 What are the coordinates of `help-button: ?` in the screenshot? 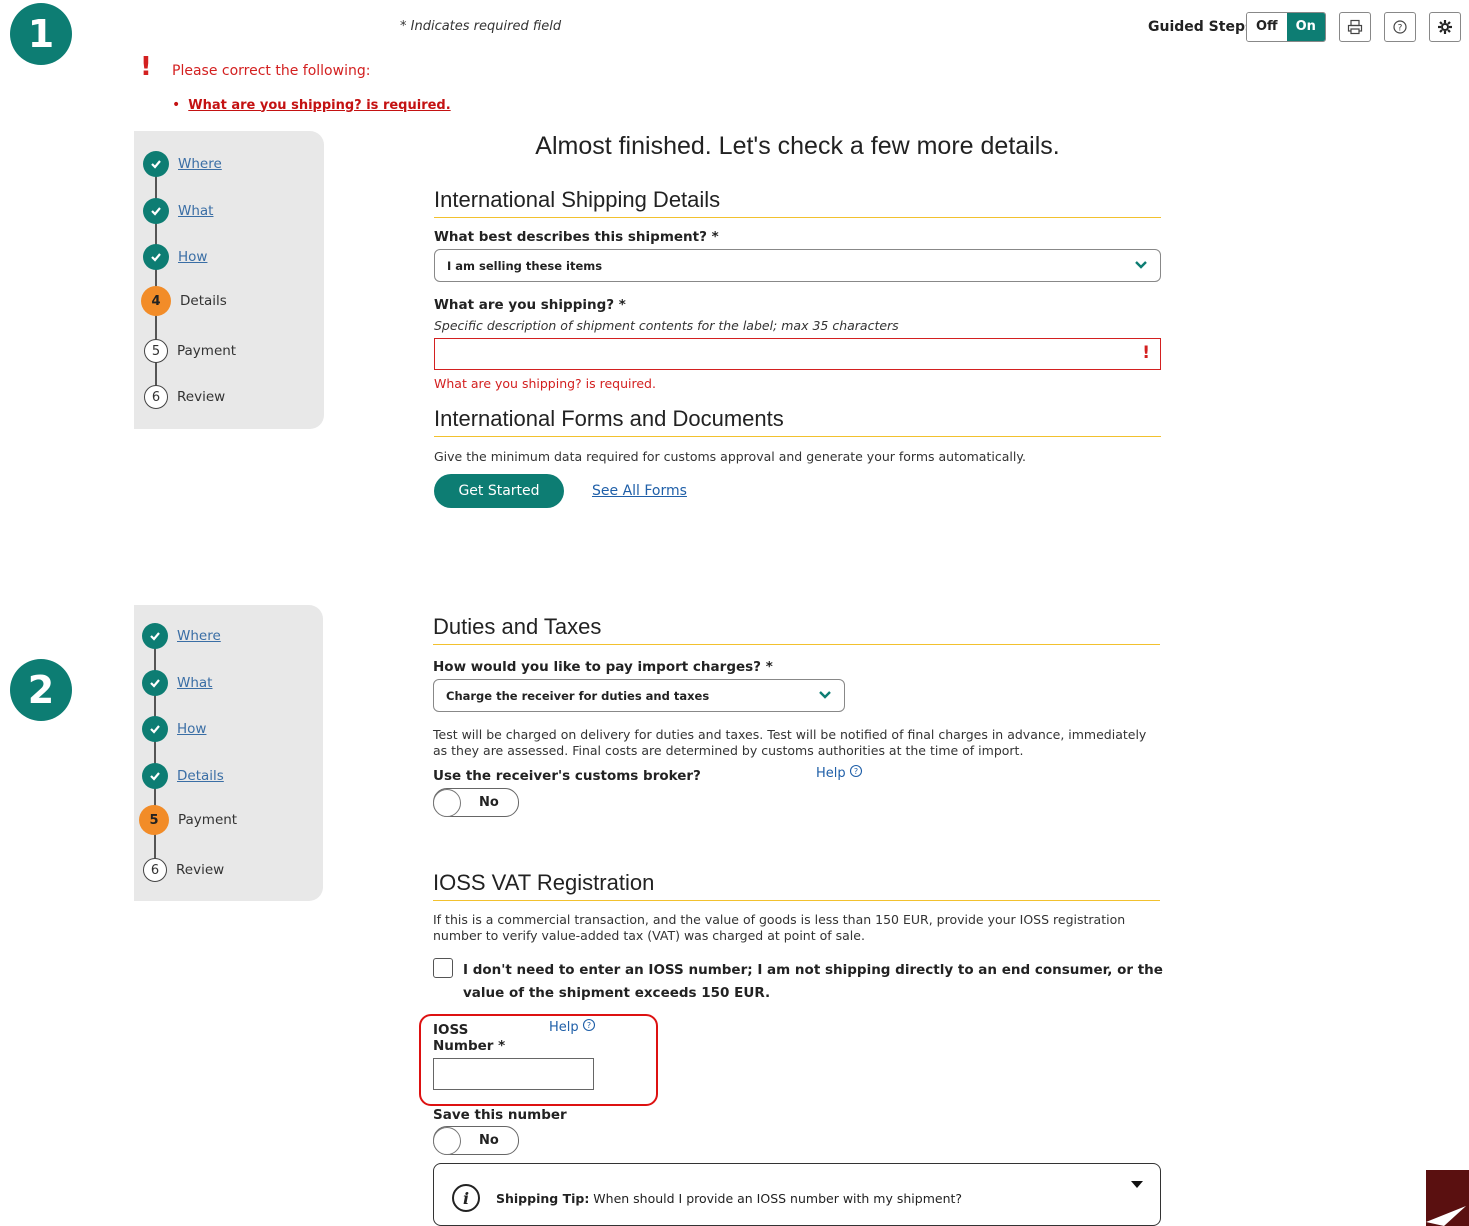 It's located at (1400, 27).